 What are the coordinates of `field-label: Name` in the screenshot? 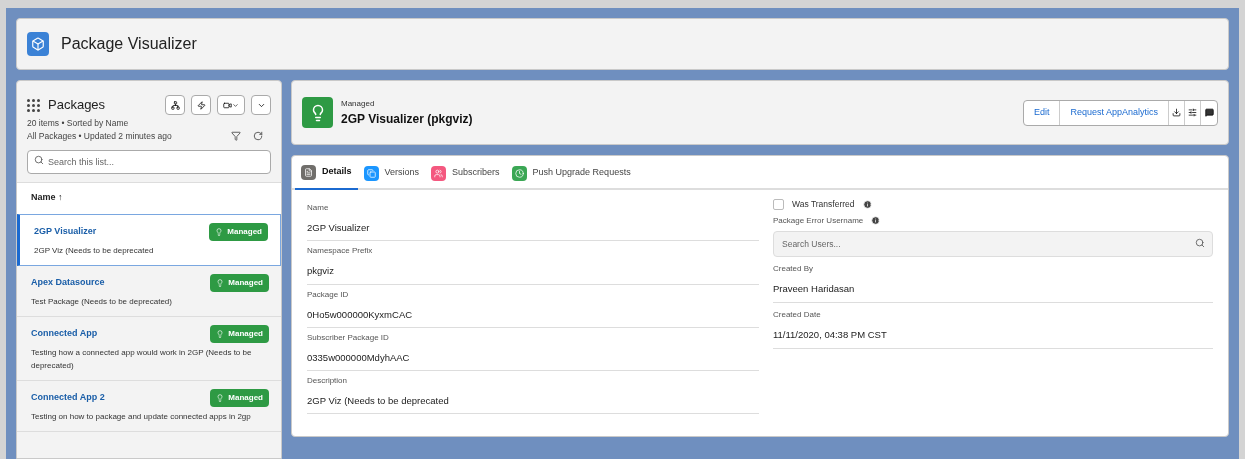 It's located at (318, 208).